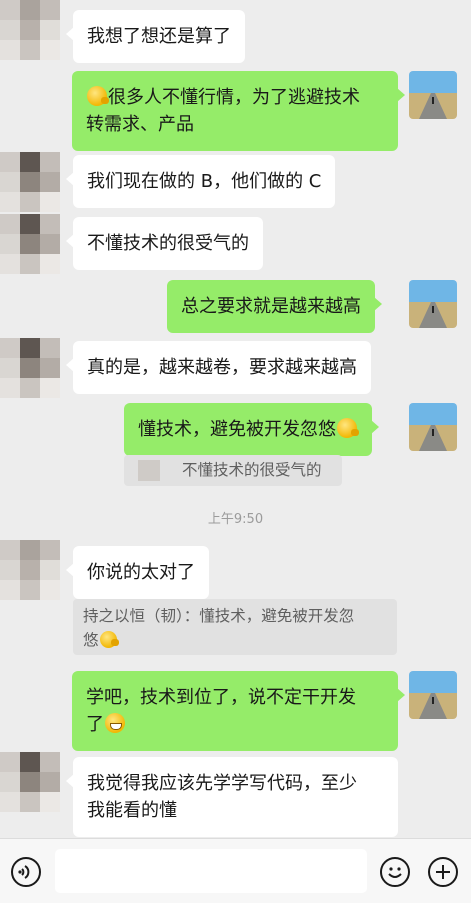  I want to click on message-text: 我想了想还是算了, so click(159, 36).